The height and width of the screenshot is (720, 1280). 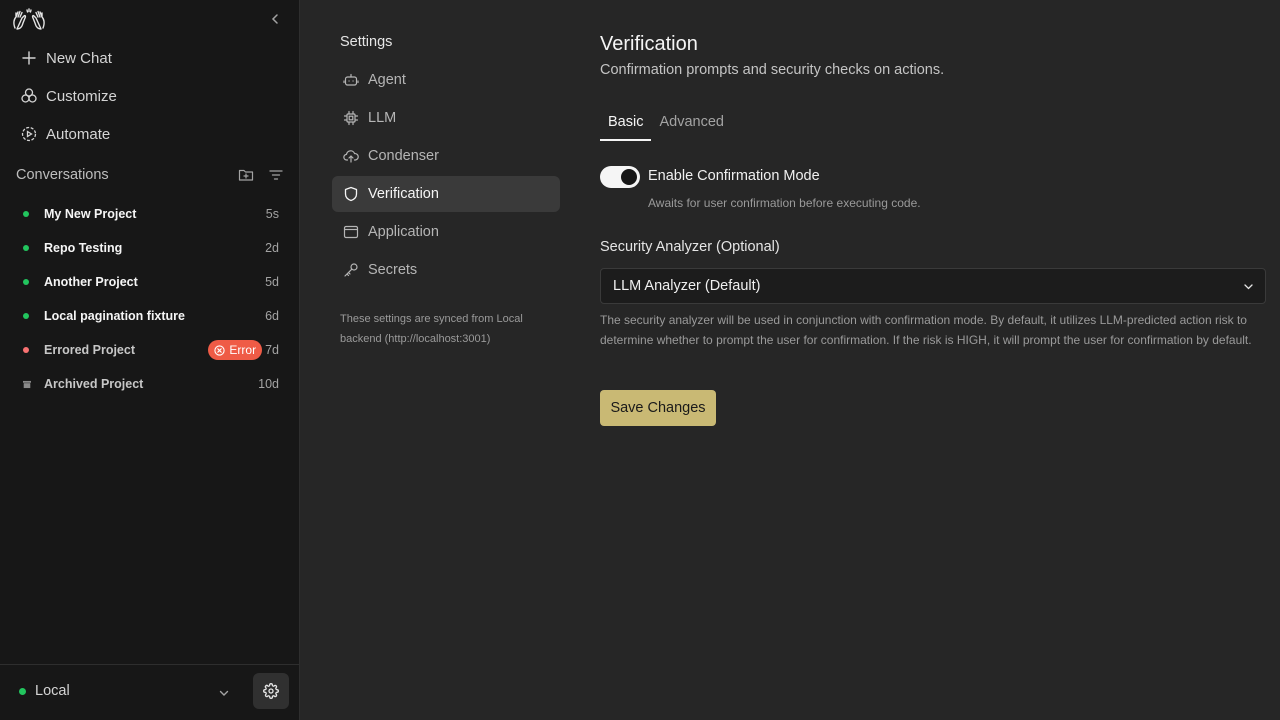 I want to click on conversation-name: Repo Testing, so click(x=83, y=248).